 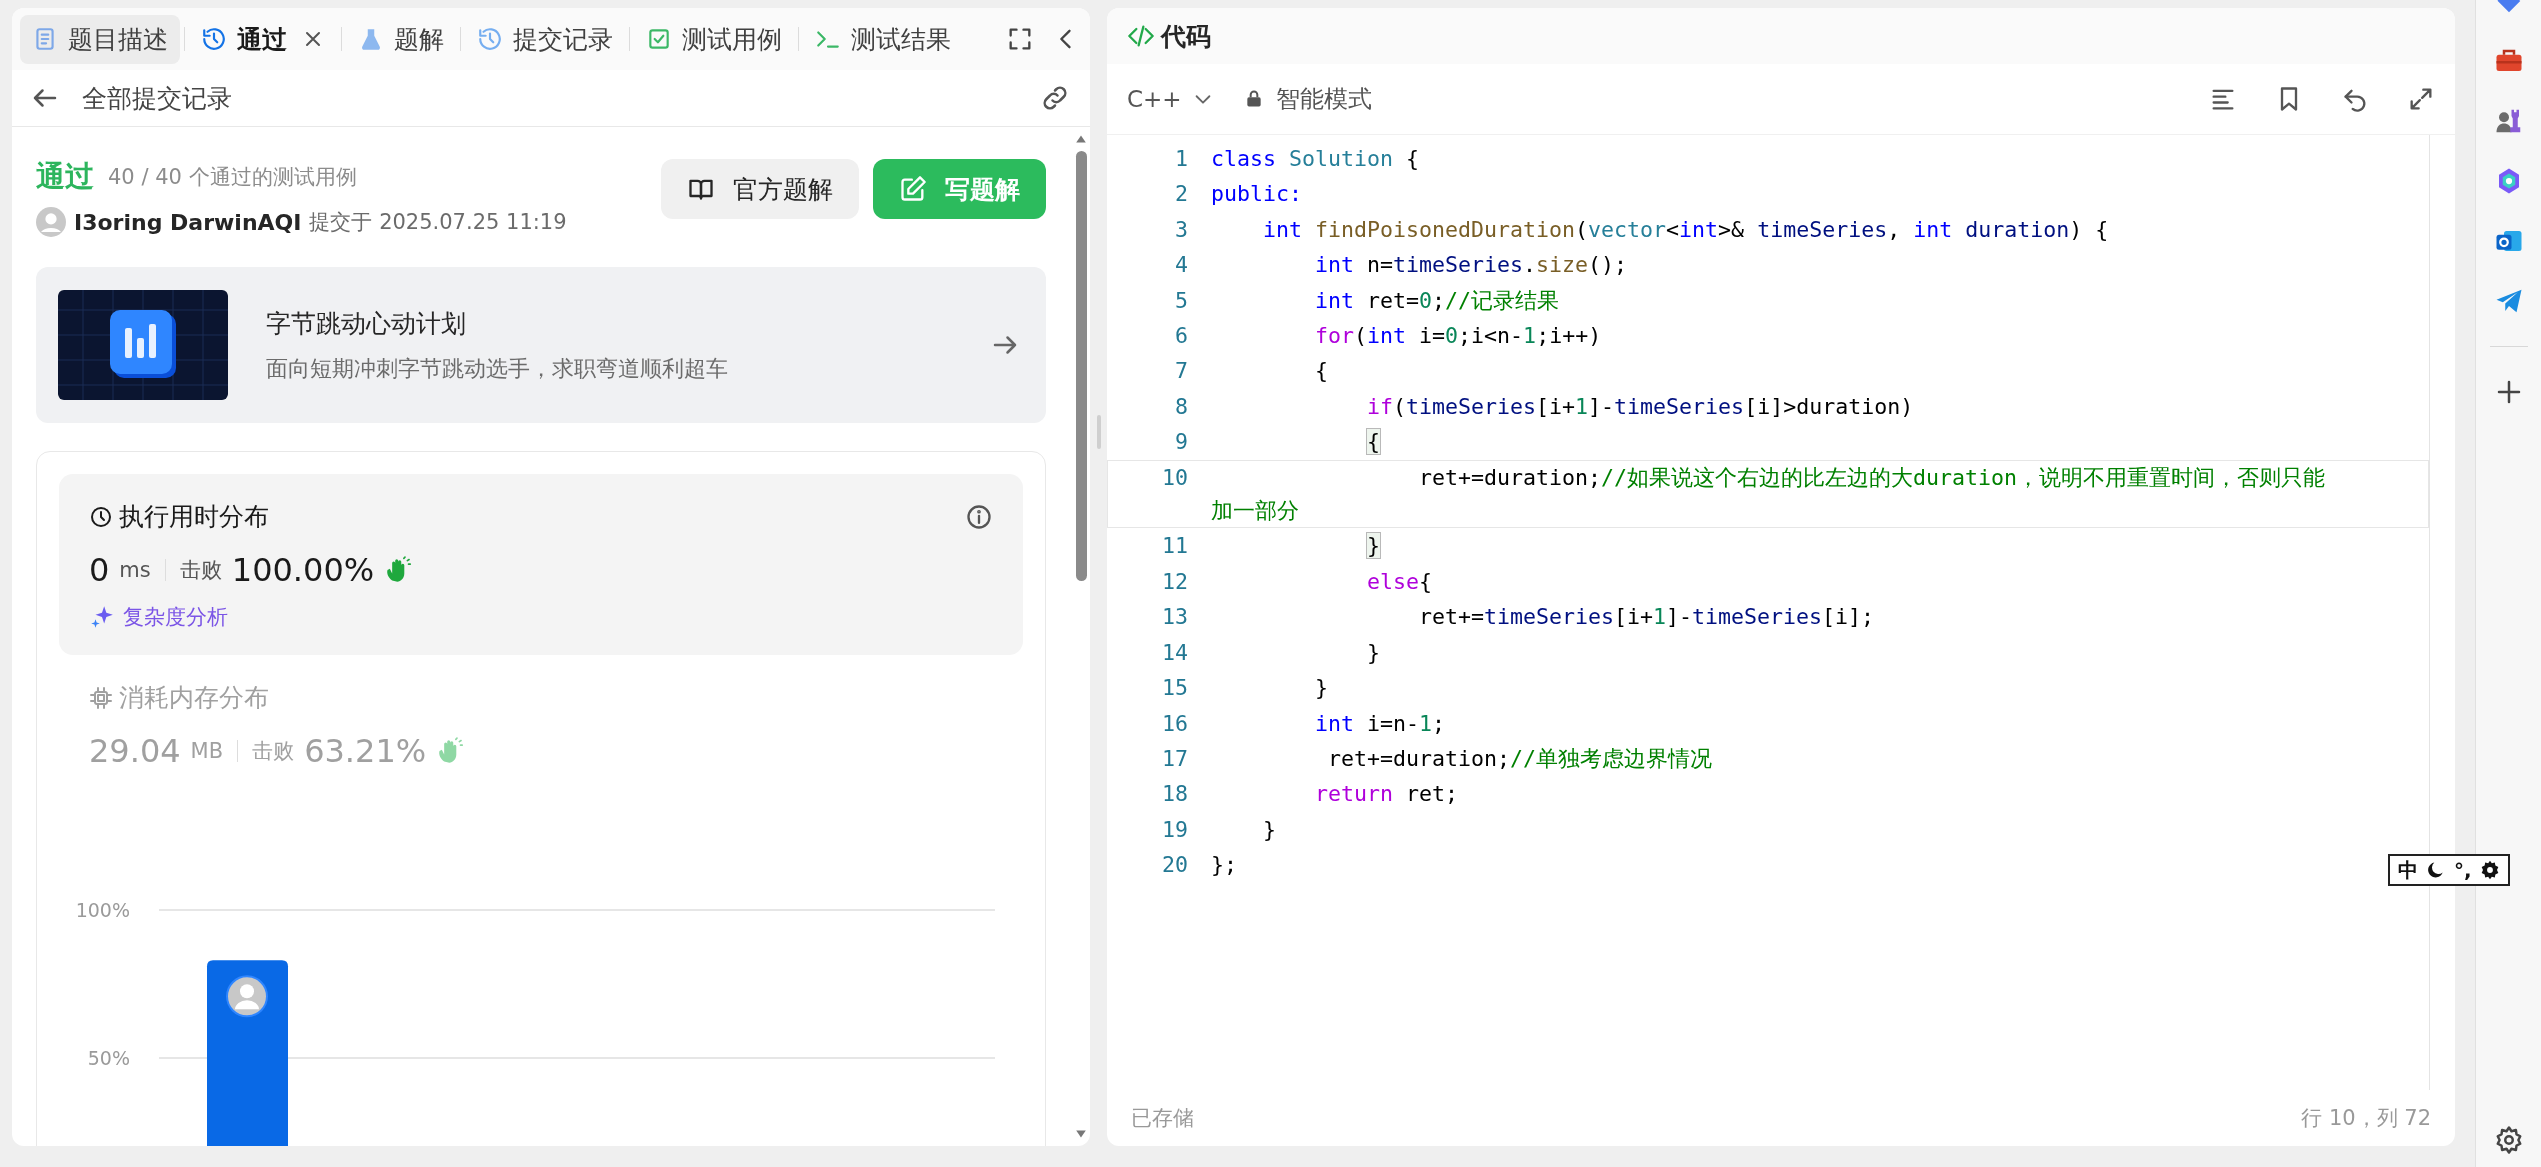 I want to click on punctuation-toggle: °,, so click(x=2463, y=870).